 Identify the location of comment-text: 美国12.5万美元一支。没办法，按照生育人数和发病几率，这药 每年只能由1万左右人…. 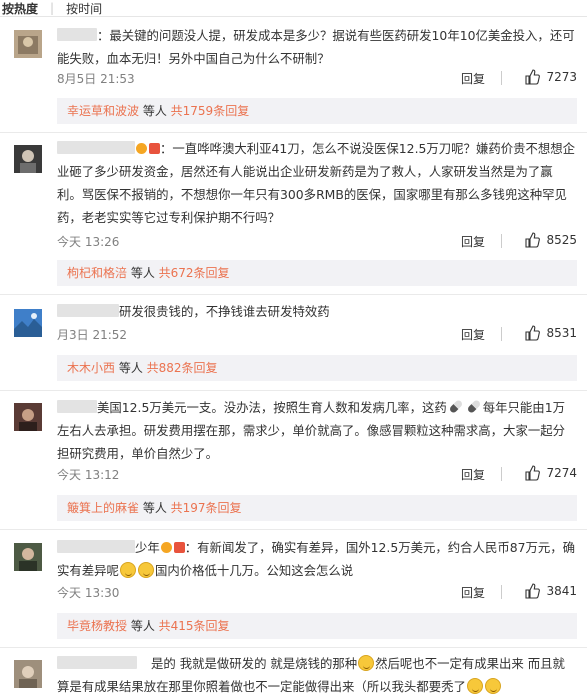
(311, 430).